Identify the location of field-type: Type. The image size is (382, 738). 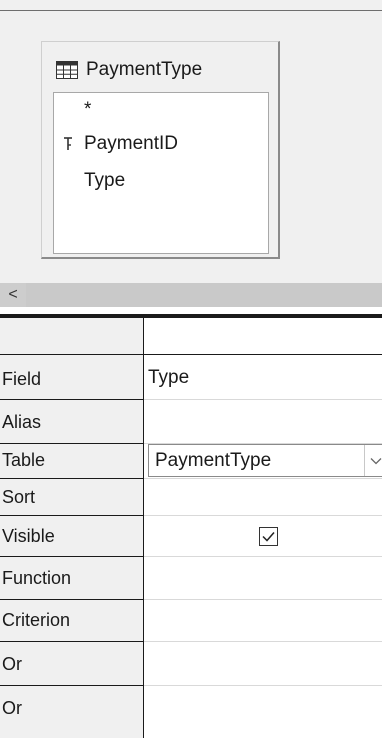
(104, 181).